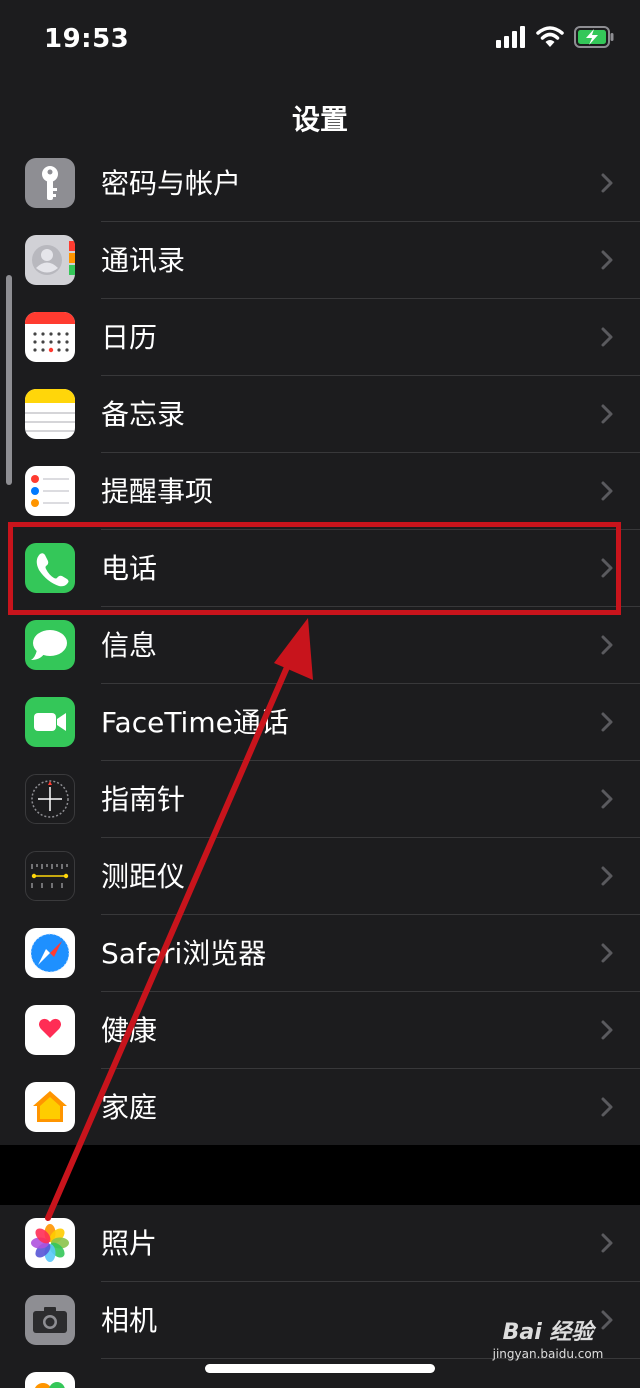  Describe the element at coordinates (129, 1107) in the screenshot. I see `settings-row-label: 家庭` at that location.